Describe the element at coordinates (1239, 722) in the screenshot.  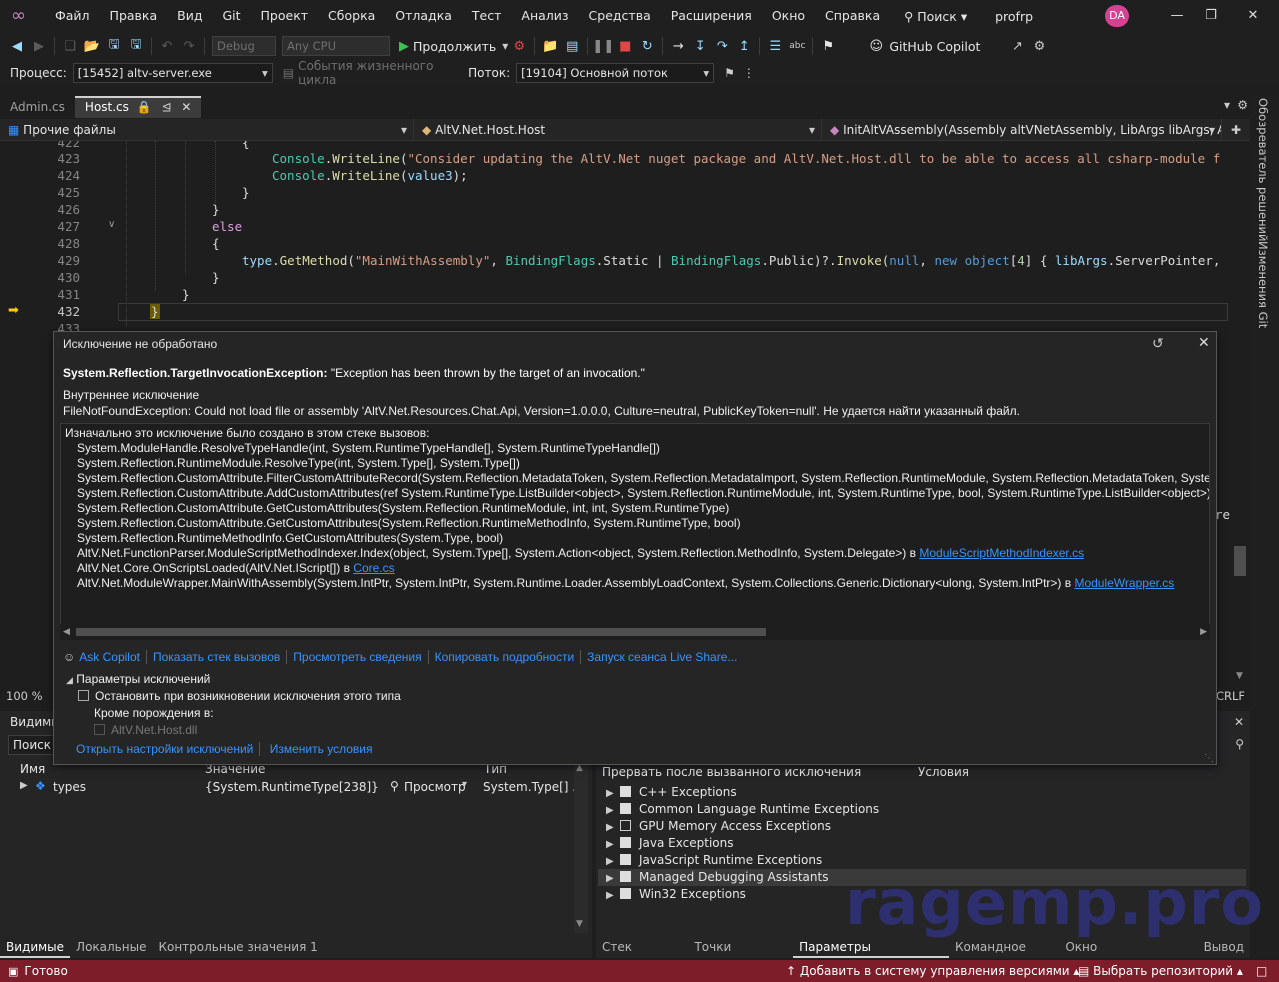
I see `close-panel-icon: ✕` at that location.